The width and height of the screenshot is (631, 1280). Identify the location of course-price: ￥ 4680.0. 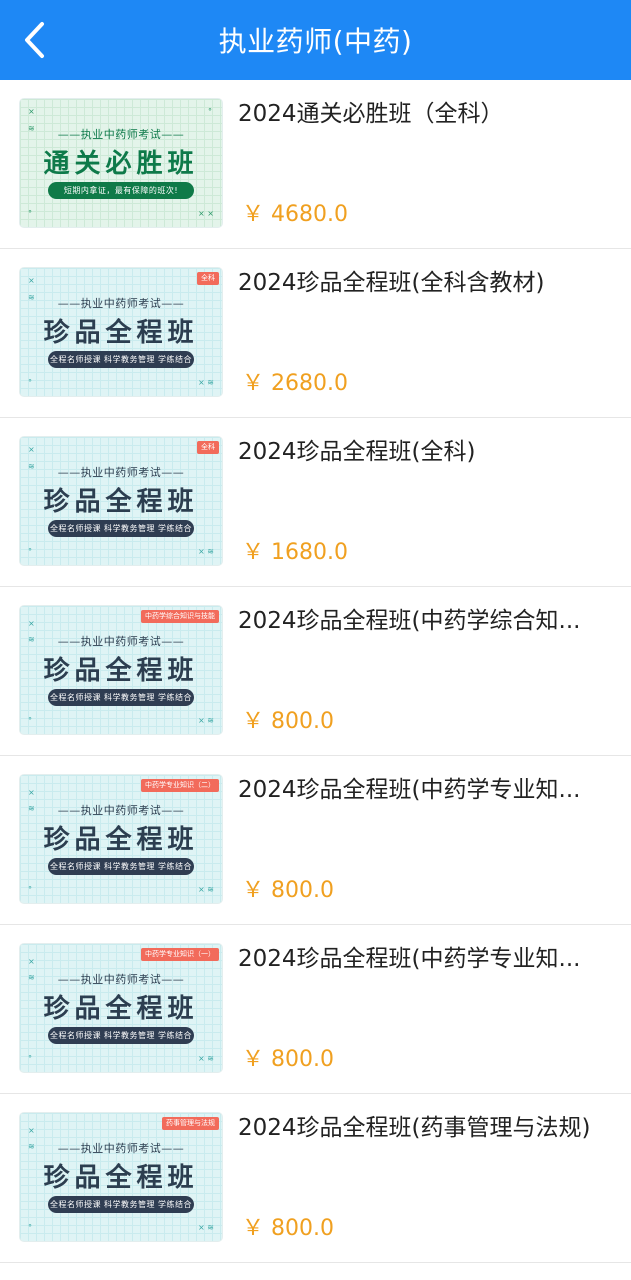
(295, 214).